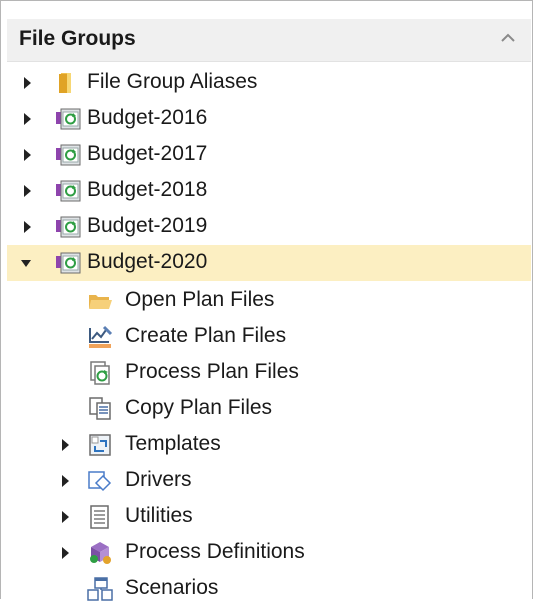 The width and height of the screenshot is (540, 607). What do you see at coordinates (206, 335) in the screenshot?
I see `tree-item-label: Create Plan Files` at bounding box center [206, 335].